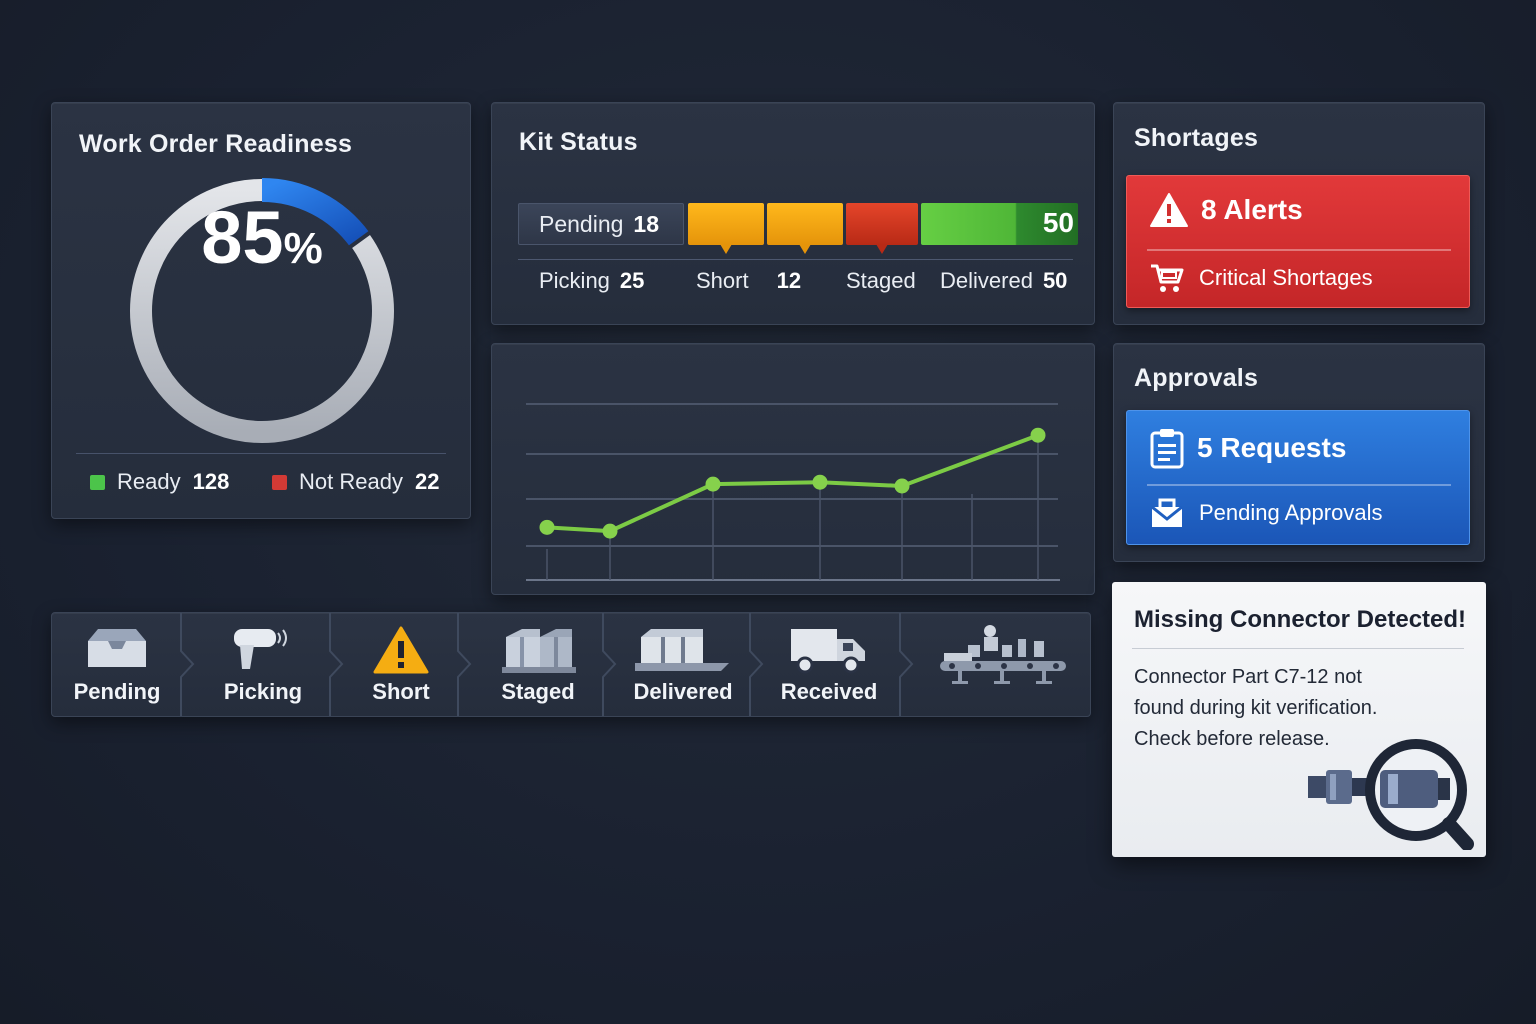 This screenshot has width=1536, height=1024. What do you see at coordinates (722, 280) in the screenshot?
I see `short-label: Short` at bounding box center [722, 280].